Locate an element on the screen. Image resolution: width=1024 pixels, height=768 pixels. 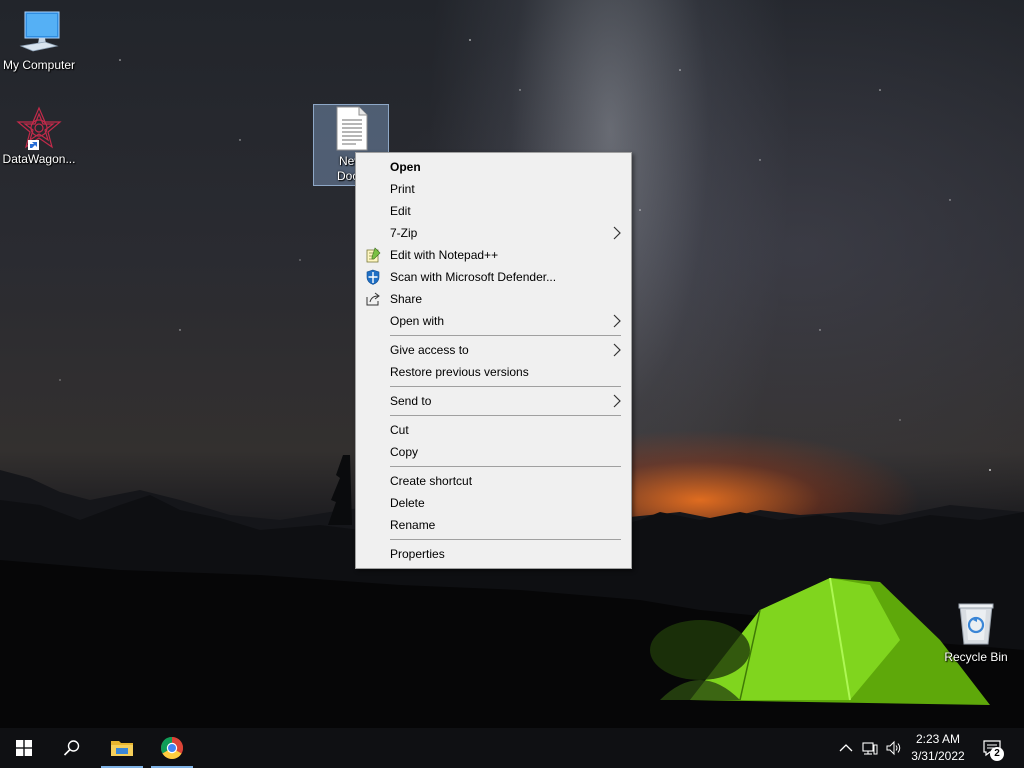
menu-item-restore-versions: Restore previous versions is located at coordinates (493, 372).